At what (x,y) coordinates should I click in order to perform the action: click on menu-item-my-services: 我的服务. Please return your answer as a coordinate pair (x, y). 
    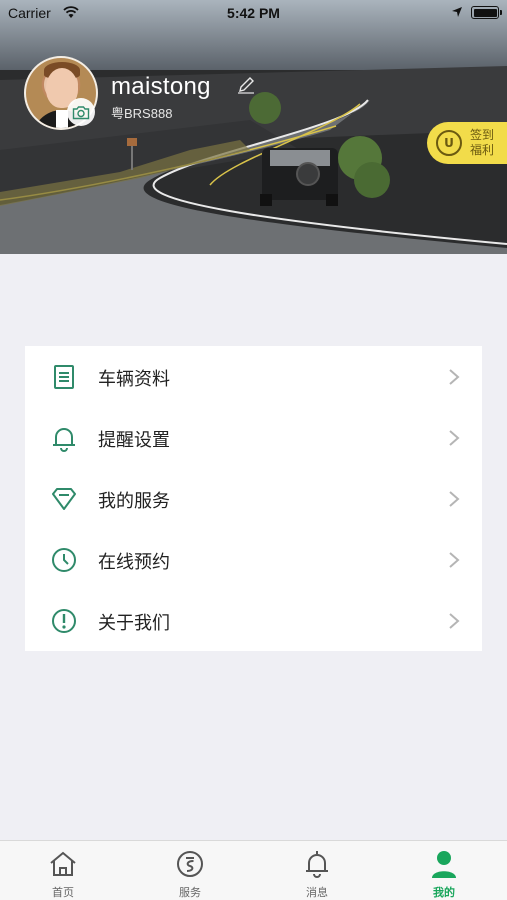
    Looking at the image, I should click on (253, 498).